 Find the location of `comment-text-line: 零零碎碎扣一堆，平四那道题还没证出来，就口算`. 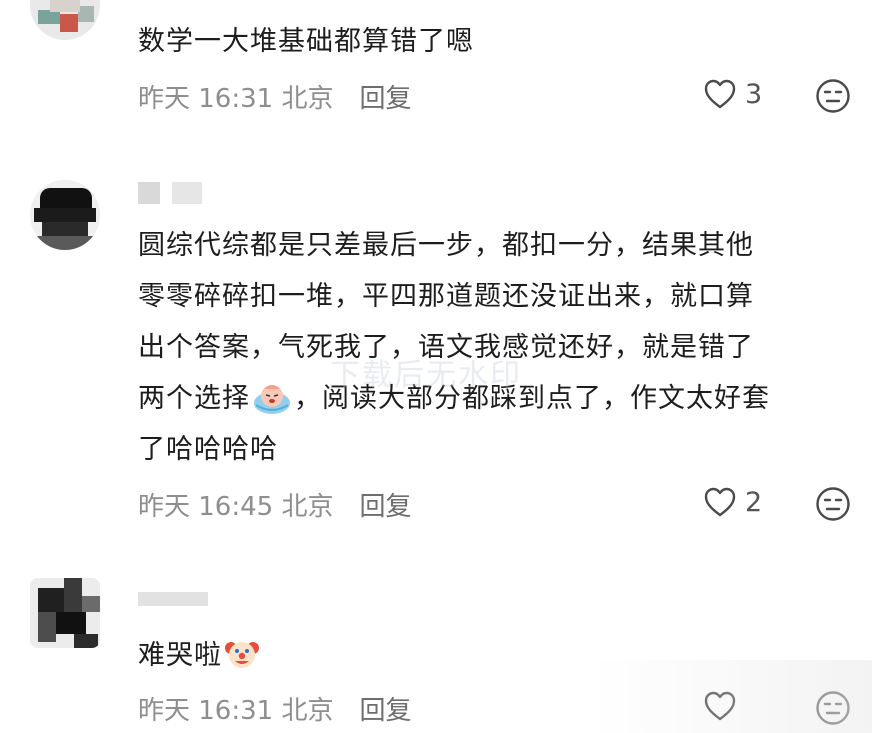

comment-text-line: 零零碎碎扣一堆，平四那道题还没证出来，就口算 is located at coordinates (446, 296).